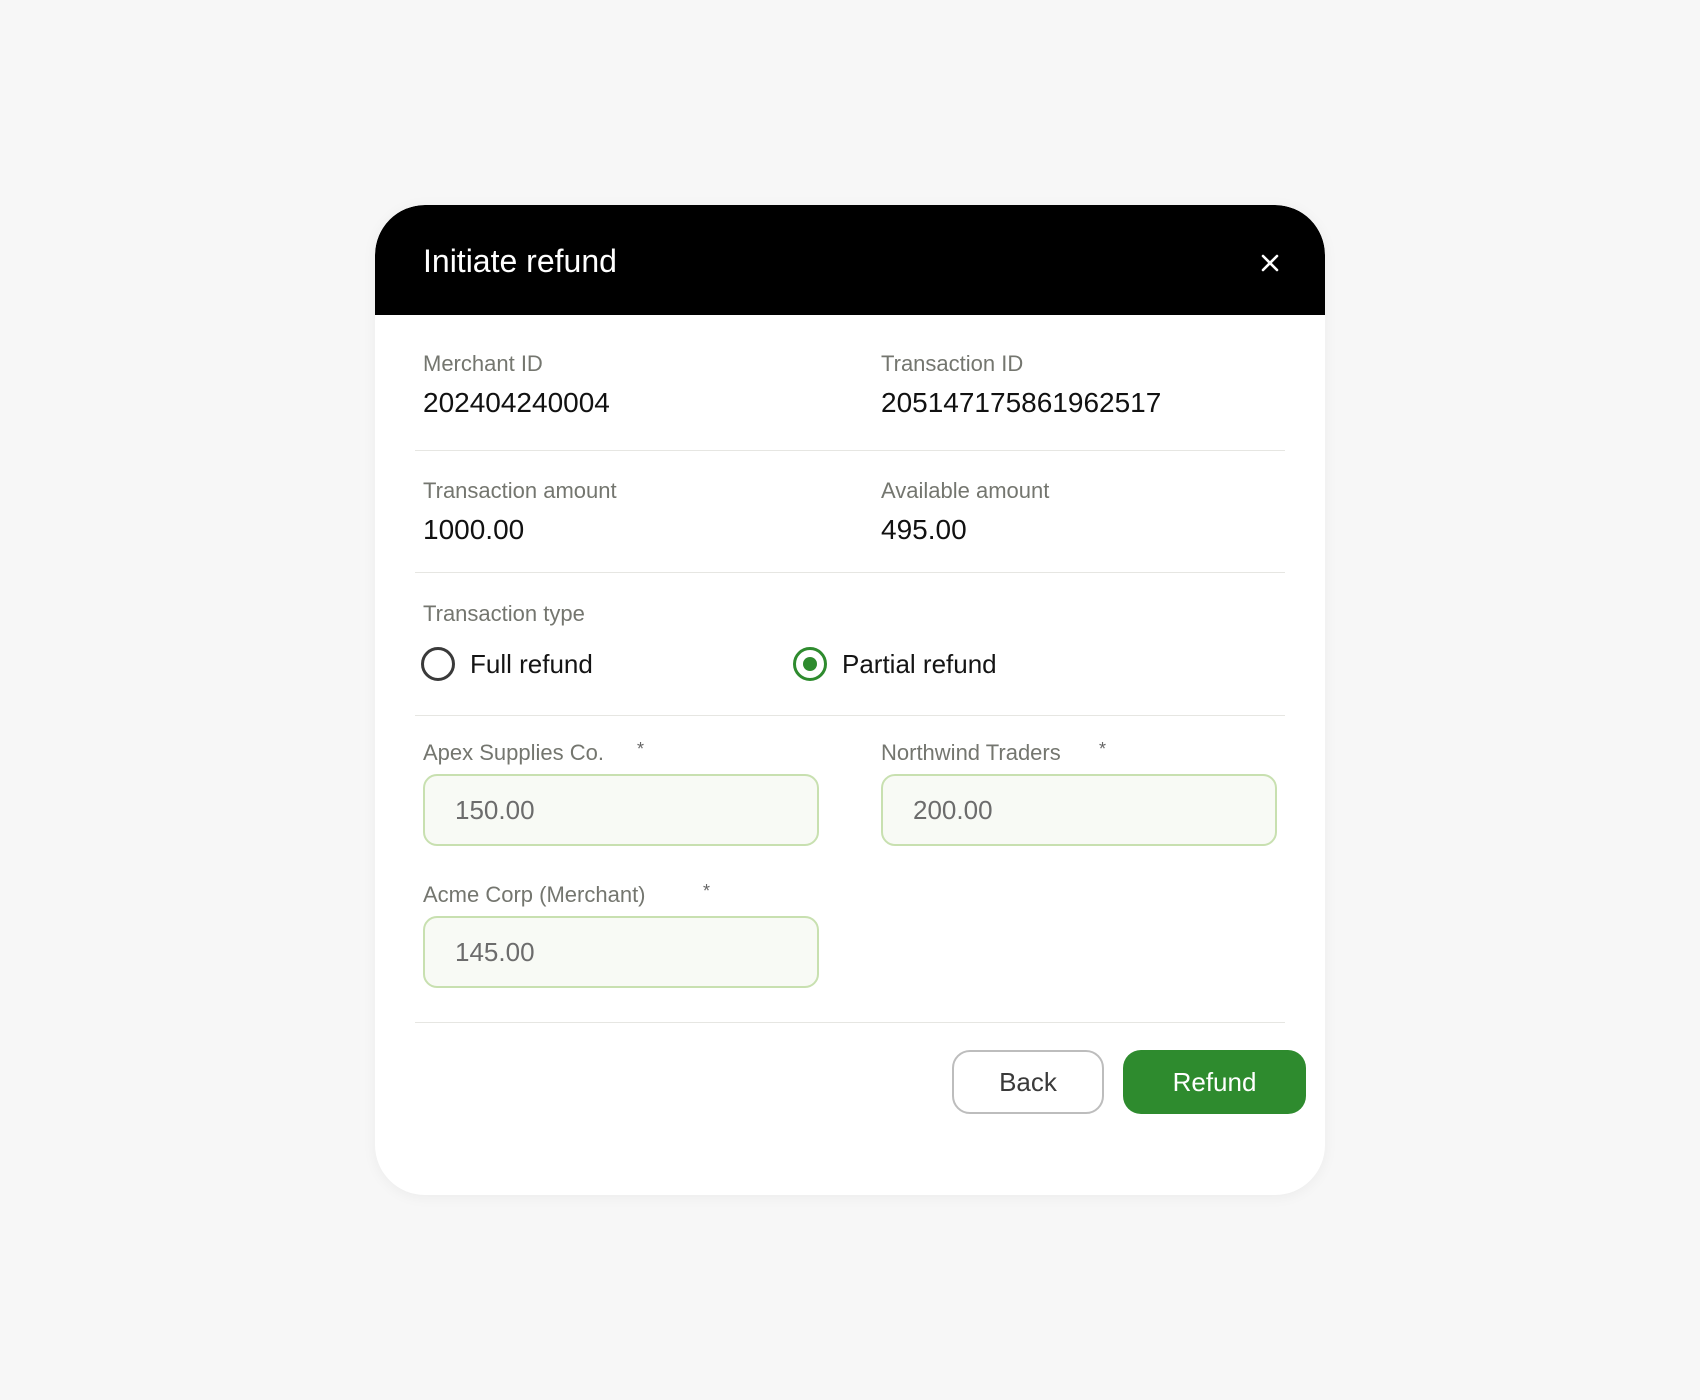  What do you see at coordinates (516, 402) in the screenshot?
I see `merchant-id-value: 202404240004` at bounding box center [516, 402].